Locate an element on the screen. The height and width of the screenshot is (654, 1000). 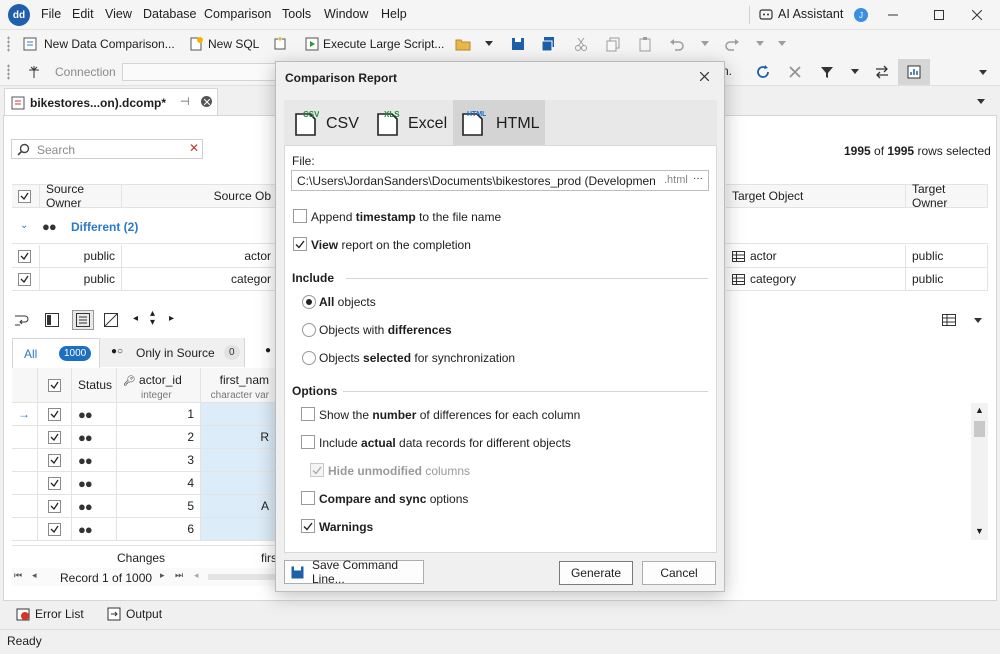
menu-database: Database is located at coordinates (170, 14).